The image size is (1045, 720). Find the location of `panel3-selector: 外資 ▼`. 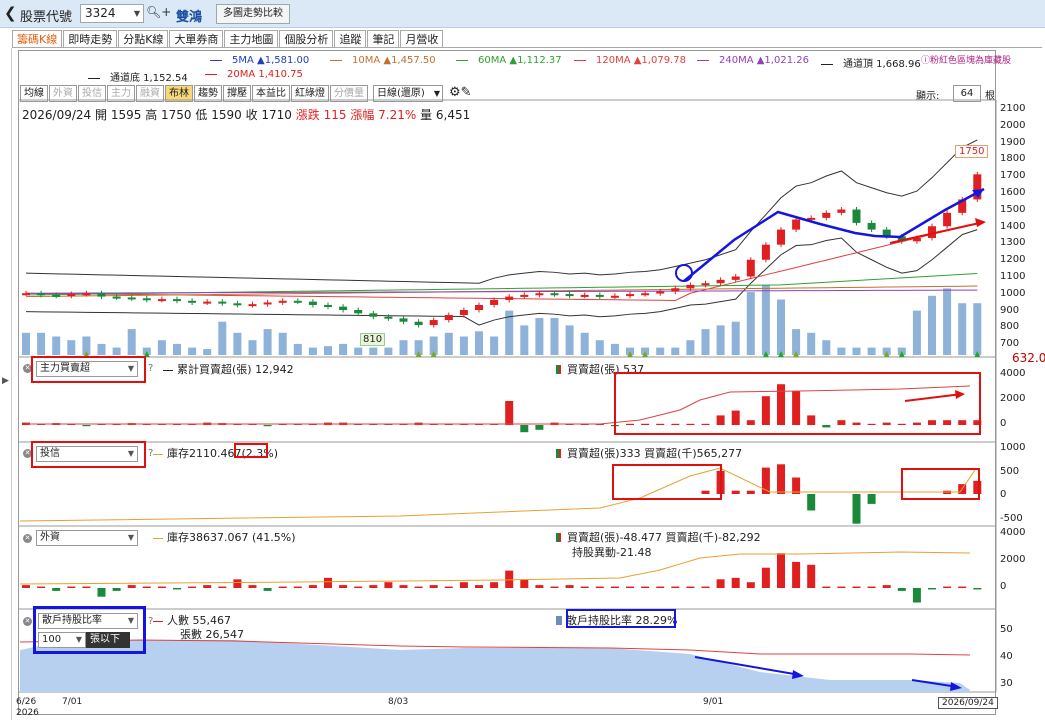

panel3-selector: 外資 ▼ is located at coordinates (87, 538).